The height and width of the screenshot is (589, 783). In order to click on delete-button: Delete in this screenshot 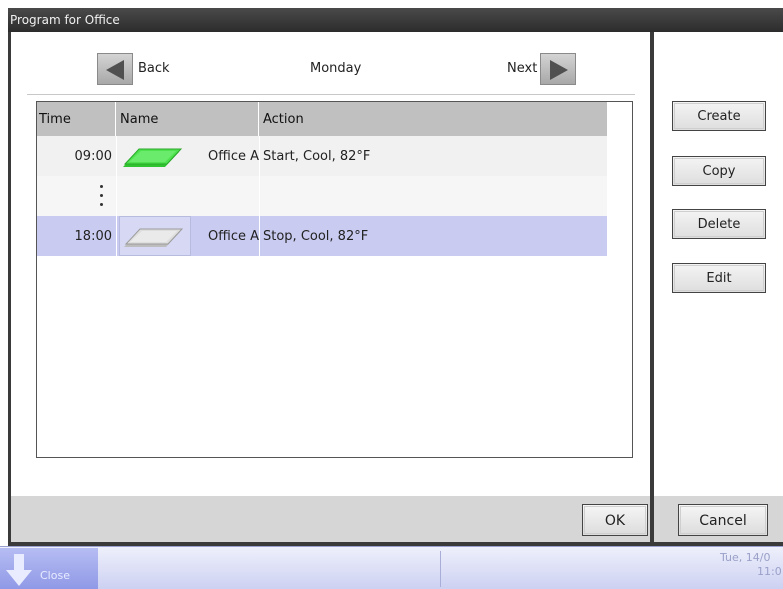, I will do `click(719, 224)`.